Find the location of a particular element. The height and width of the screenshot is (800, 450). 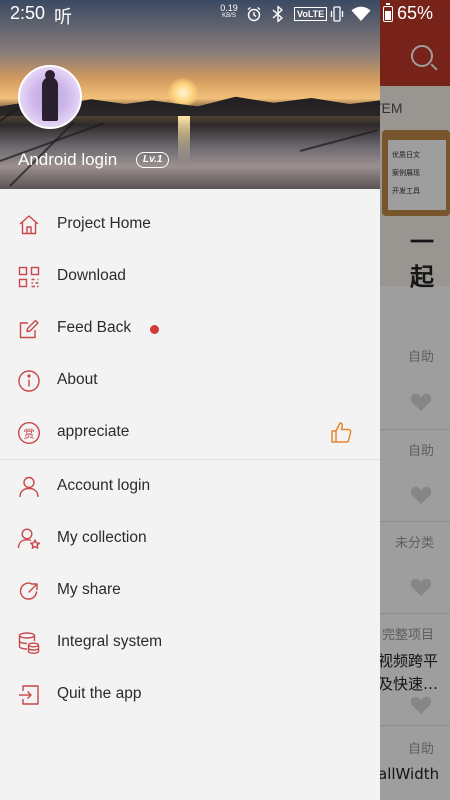

user-icon is located at coordinates (29, 487).